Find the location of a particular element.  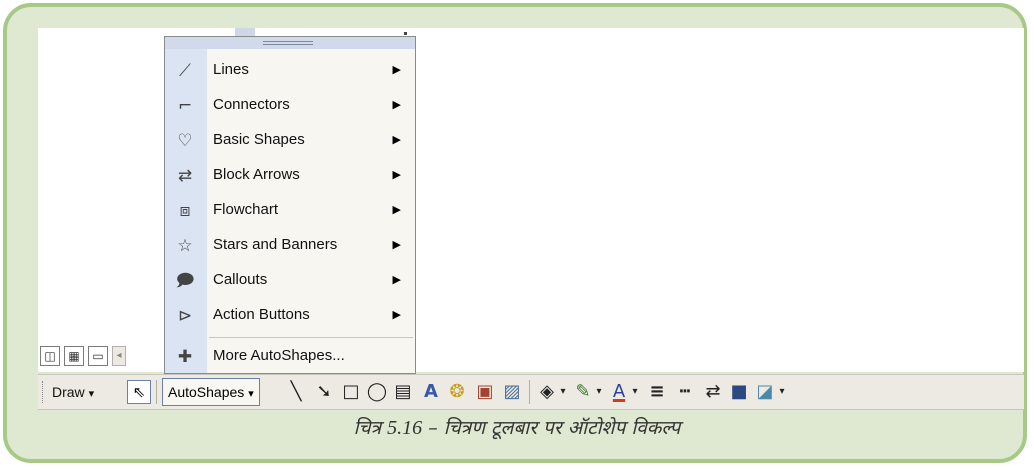

caption-number: 5.16 is located at coordinates (405, 428).